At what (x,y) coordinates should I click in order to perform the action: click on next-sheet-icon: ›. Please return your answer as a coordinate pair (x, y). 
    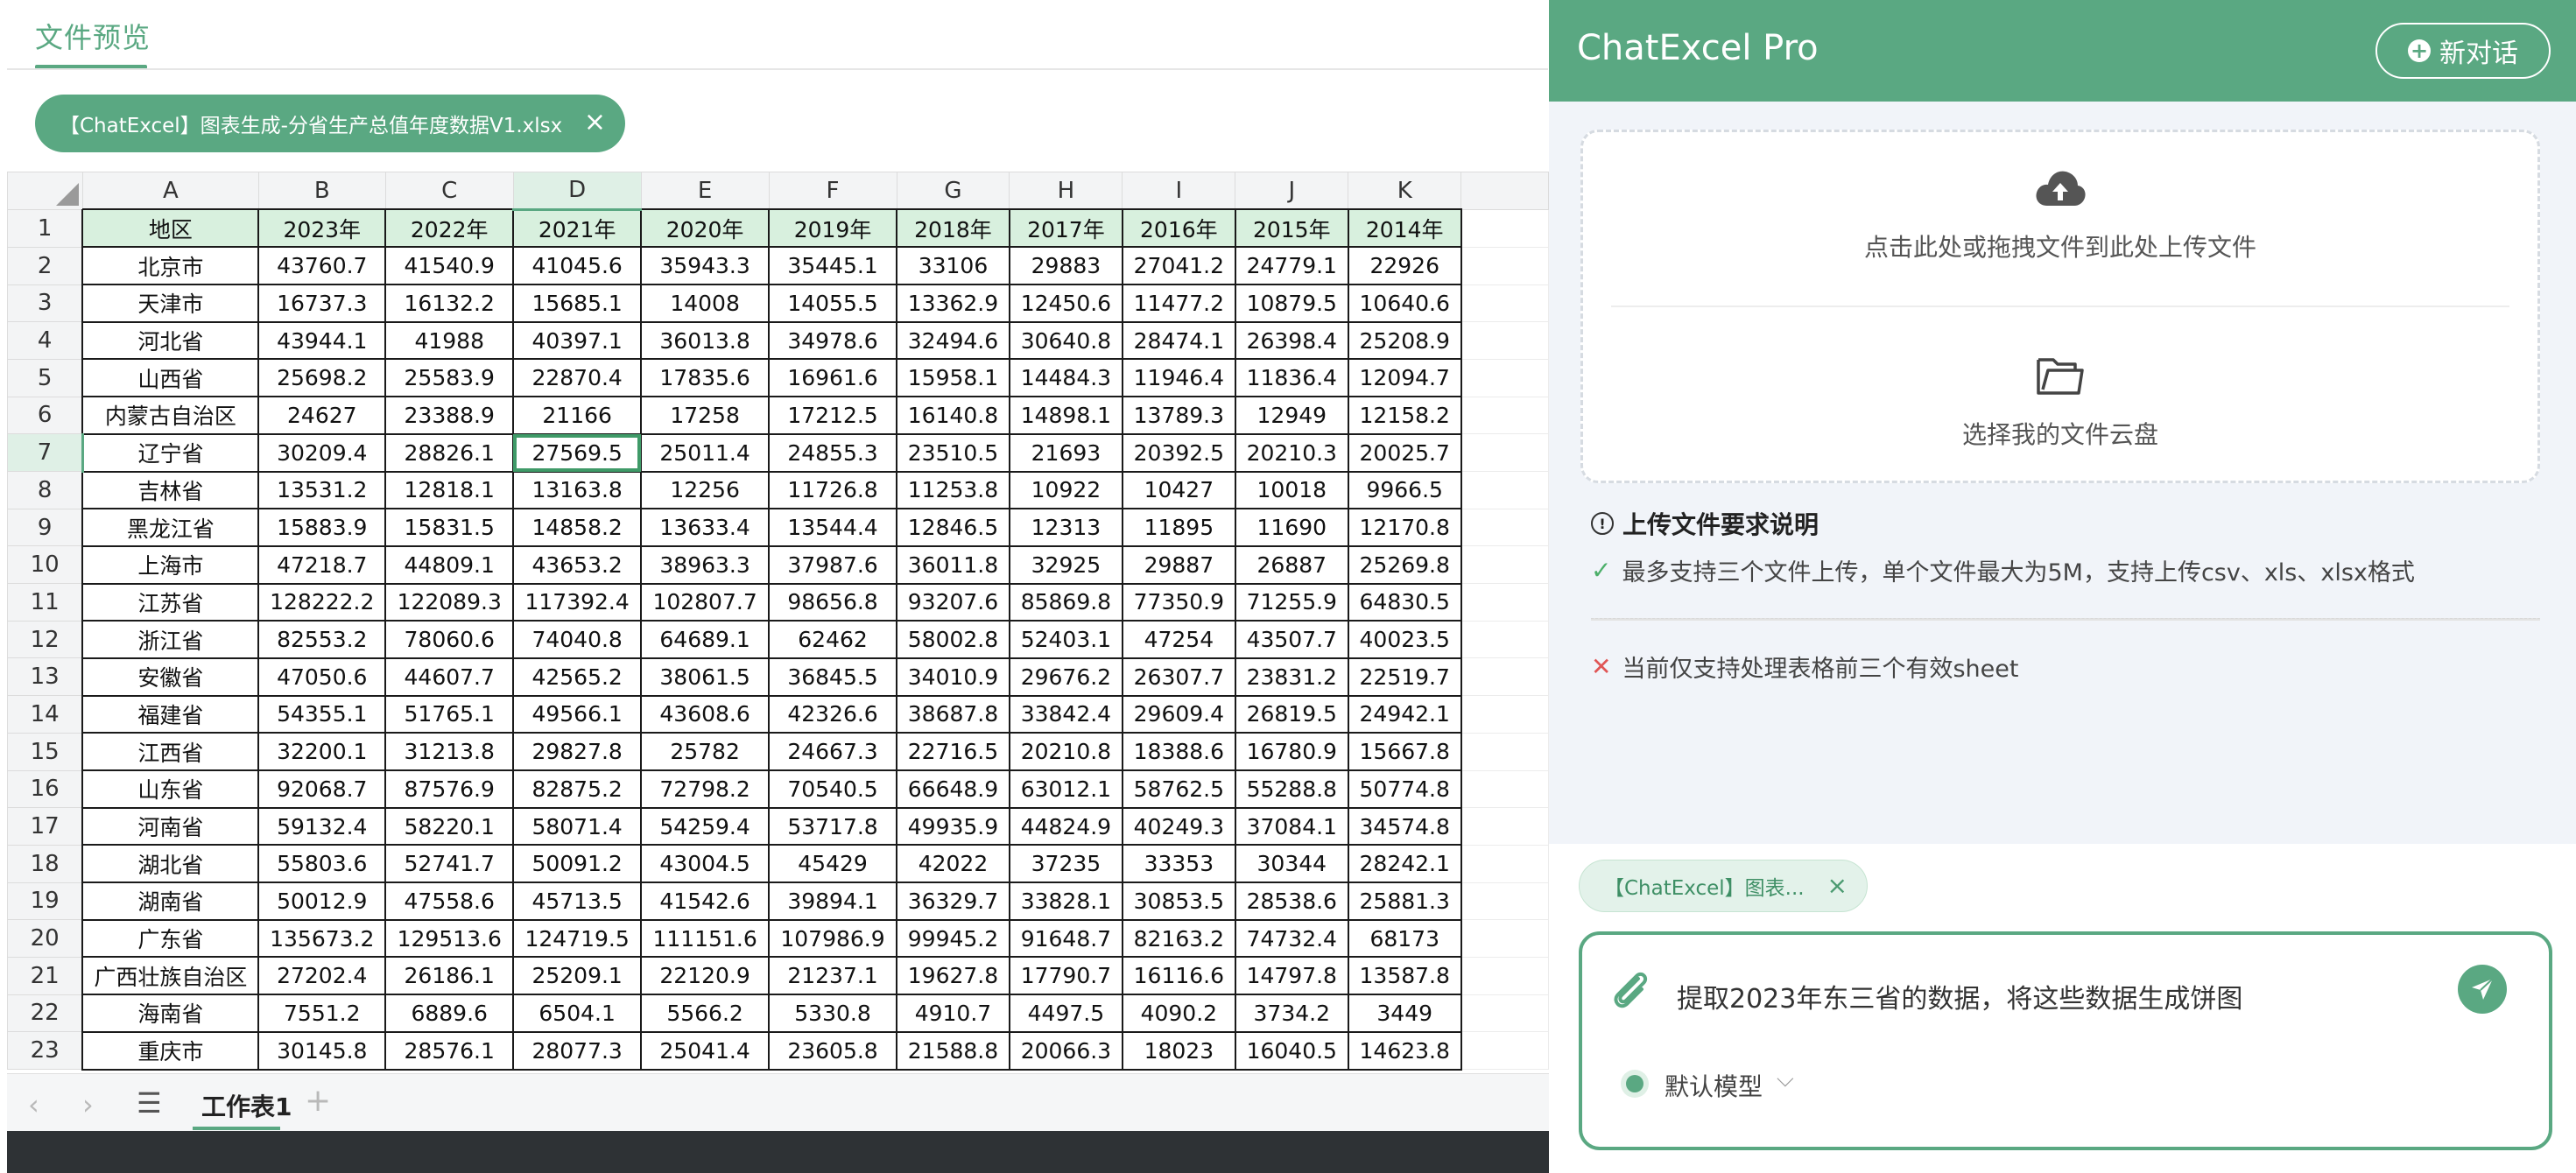
    Looking at the image, I should click on (88, 1104).